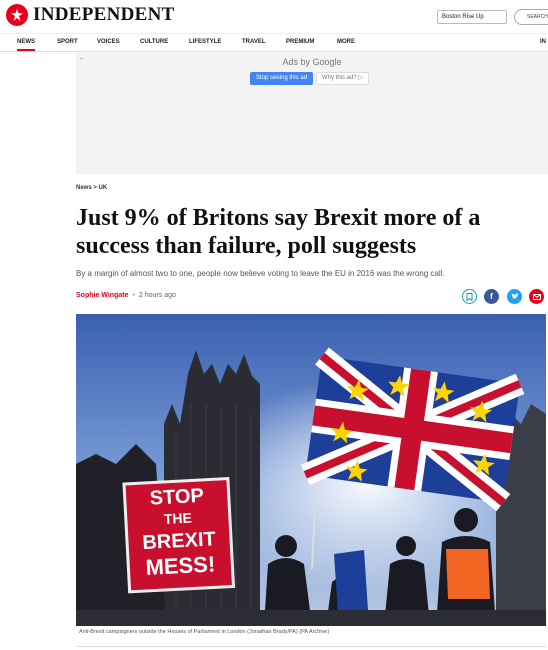 The height and width of the screenshot is (650, 548). What do you see at coordinates (108, 42) in the screenshot?
I see `nav-item-voices: VOICES` at bounding box center [108, 42].